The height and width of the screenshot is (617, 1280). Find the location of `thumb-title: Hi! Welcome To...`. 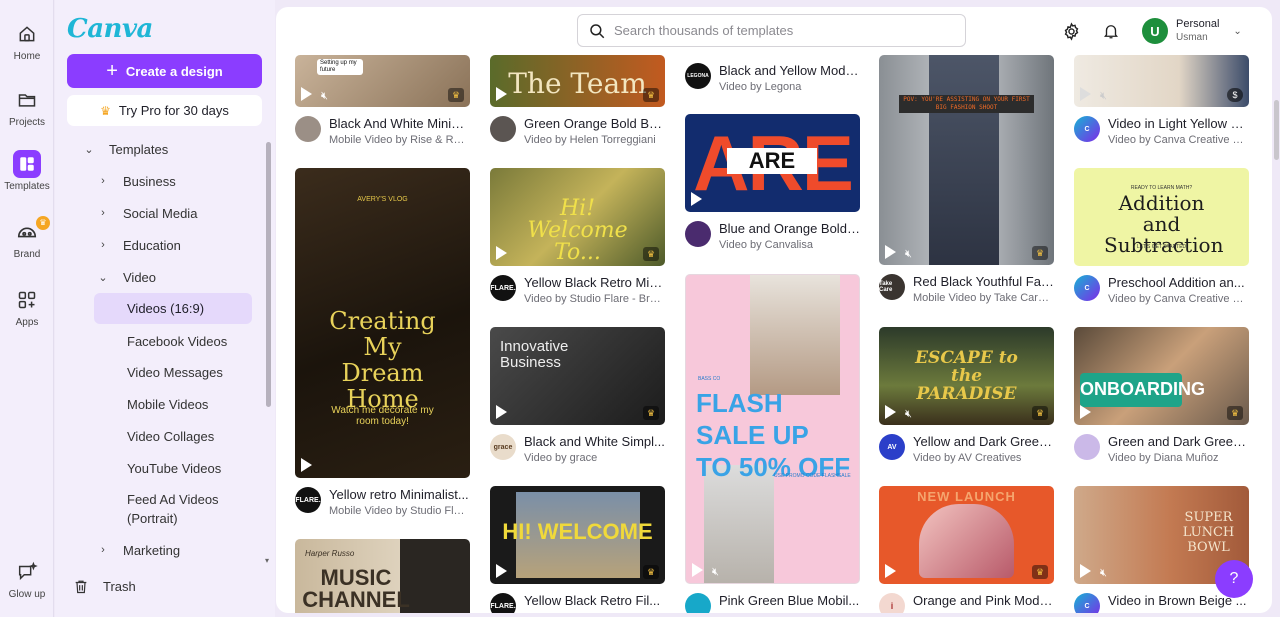

thumb-title: Hi! Welcome To... is located at coordinates (577, 230).